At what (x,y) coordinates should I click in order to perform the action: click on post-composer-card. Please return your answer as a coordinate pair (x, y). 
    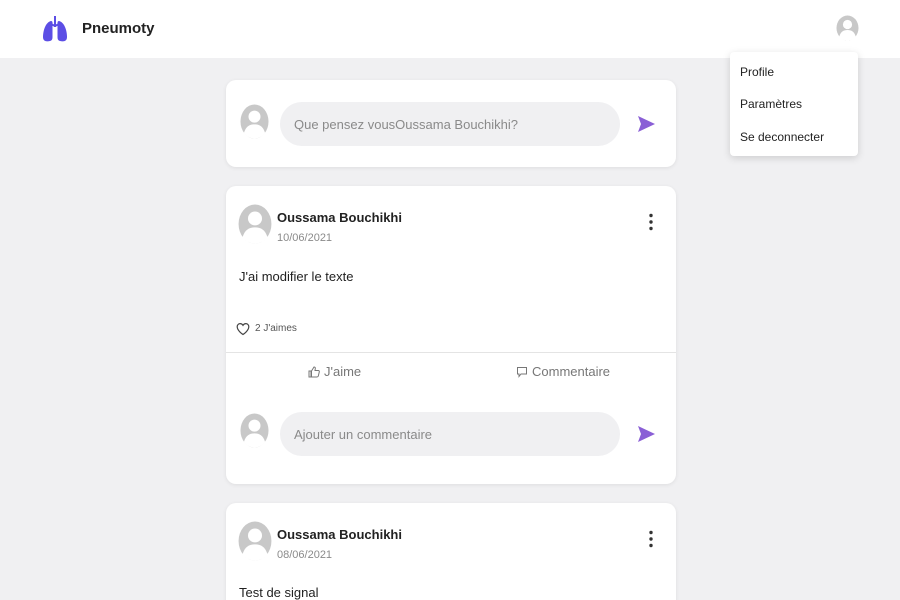
    Looking at the image, I should click on (451, 123).